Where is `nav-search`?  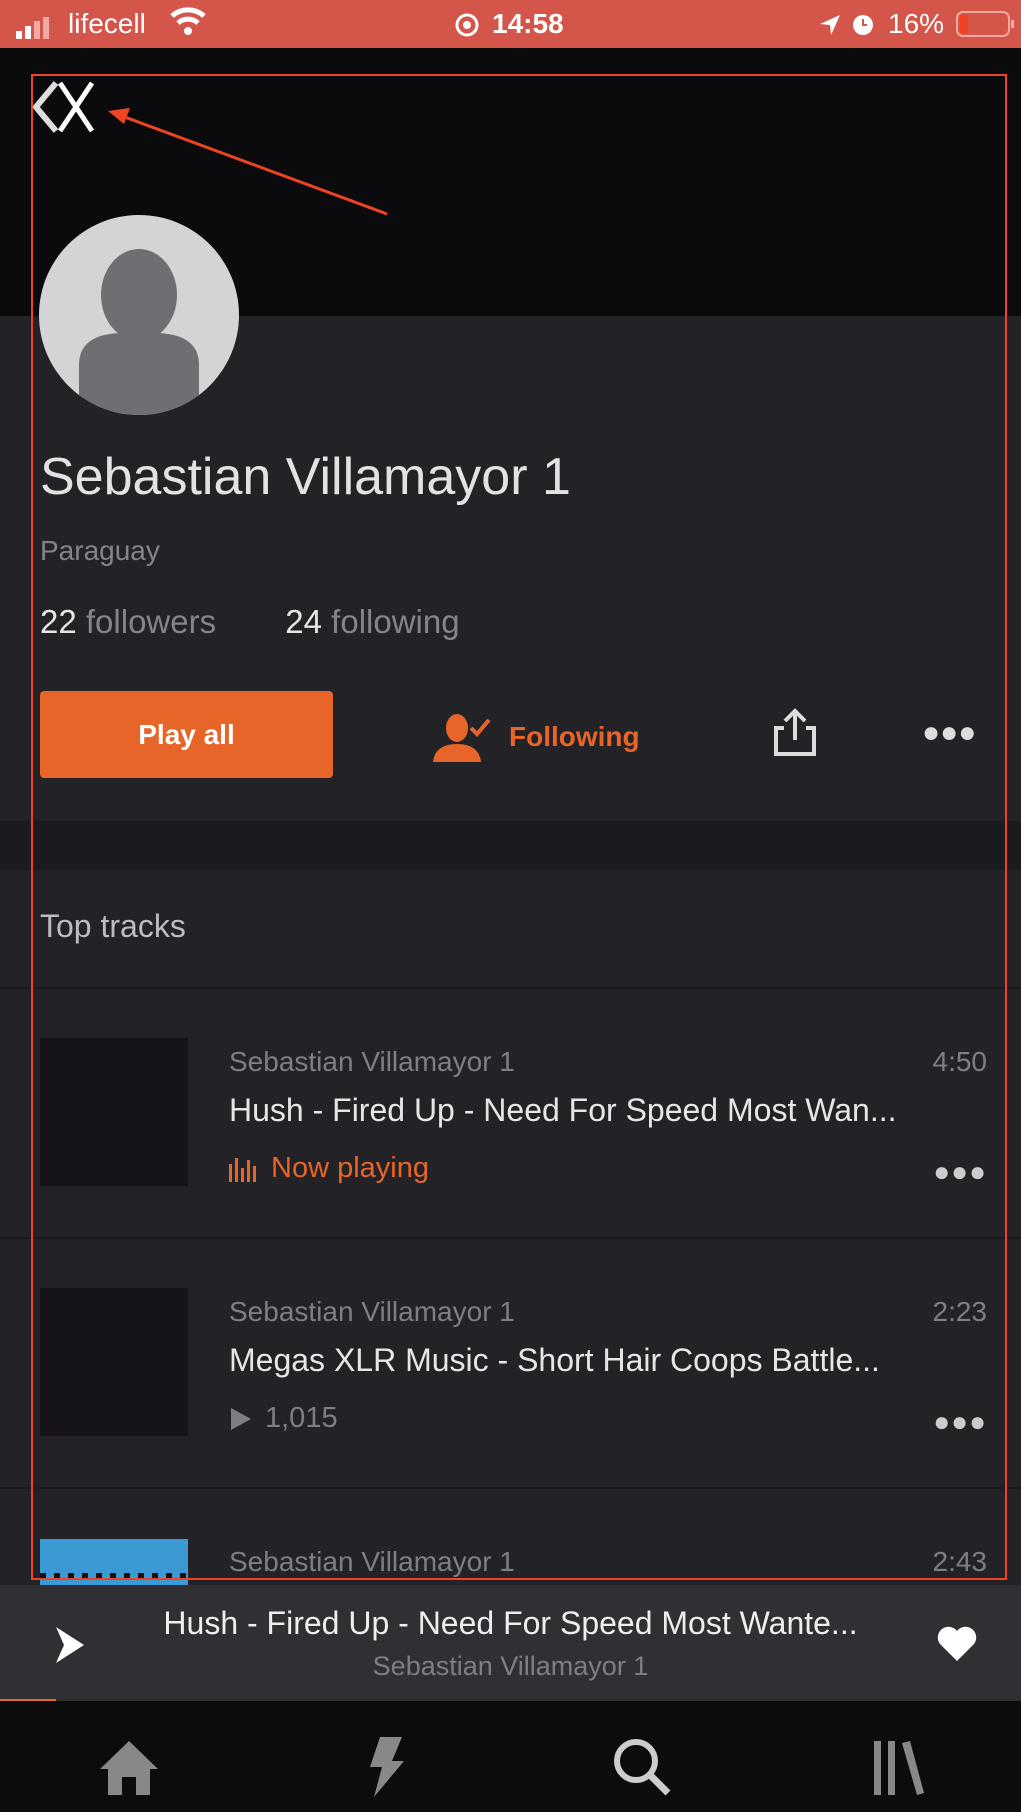 nav-search is located at coordinates (642, 1769).